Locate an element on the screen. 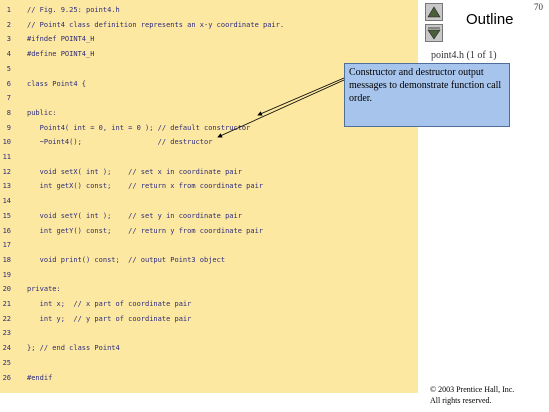 This screenshot has width=549, height=412. callout-arrows is located at coordinates (281, 107).